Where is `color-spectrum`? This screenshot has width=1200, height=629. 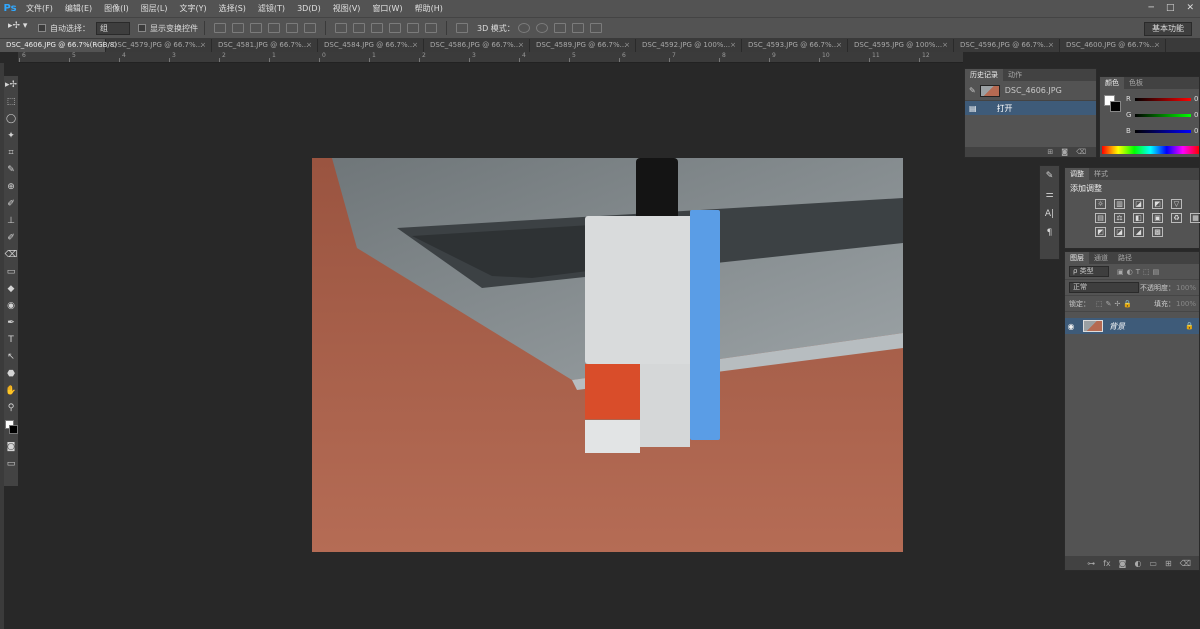 color-spectrum is located at coordinates (1150, 150).